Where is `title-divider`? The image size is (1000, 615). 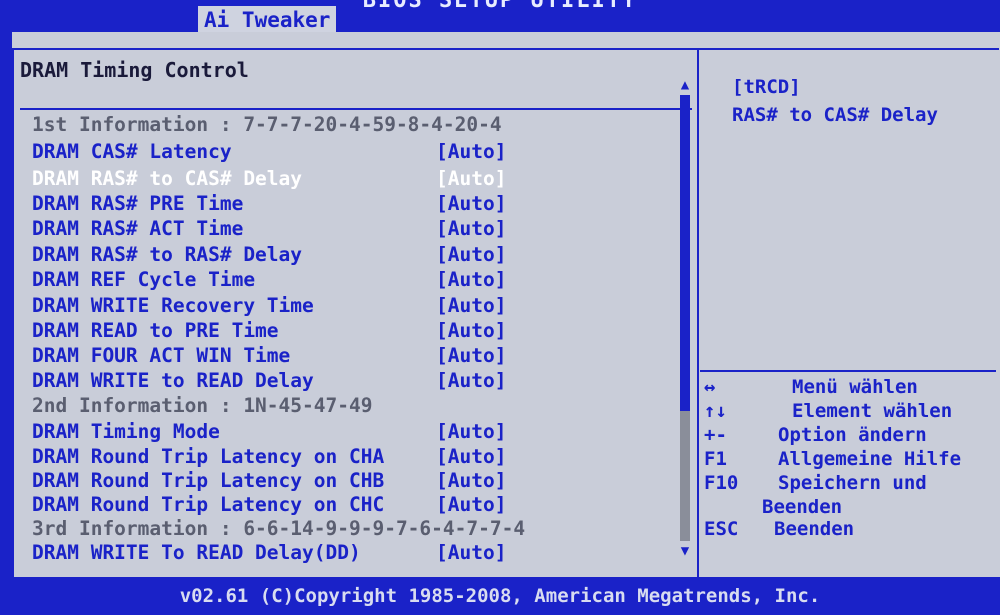 title-divider is located at coordinates (356, 109).